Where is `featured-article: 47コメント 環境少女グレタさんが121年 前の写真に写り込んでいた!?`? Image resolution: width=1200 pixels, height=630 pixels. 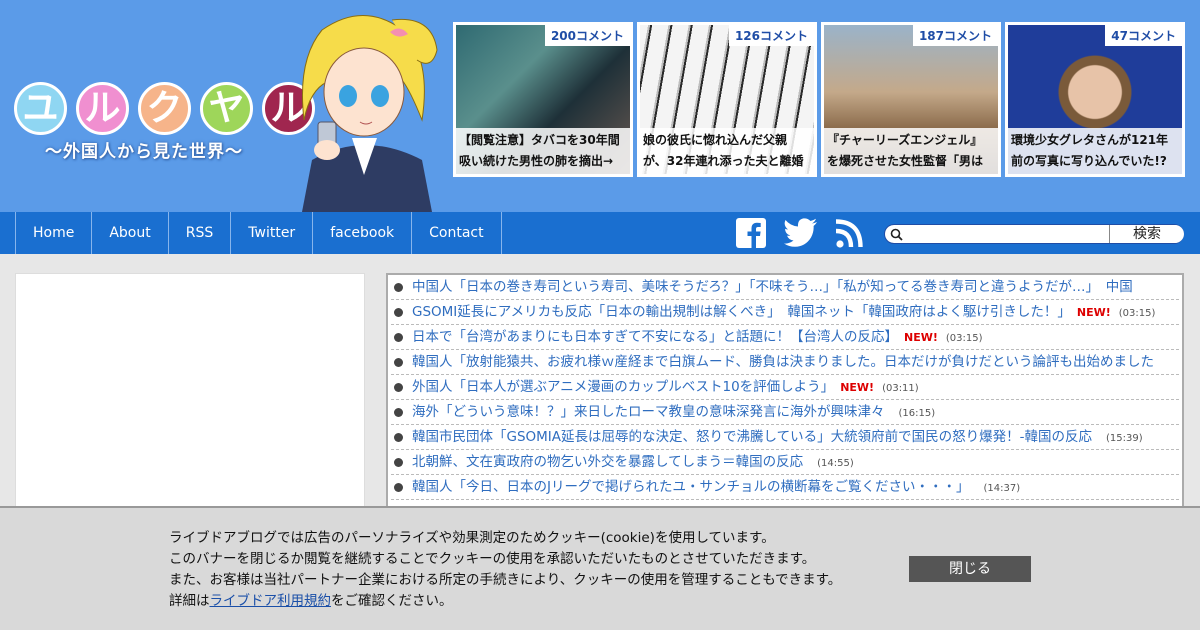 featured-article: 47コメント 環境少女グレタさんが121年 前の写真に写り込んでいた!? is located at coordinates (1095, 99).